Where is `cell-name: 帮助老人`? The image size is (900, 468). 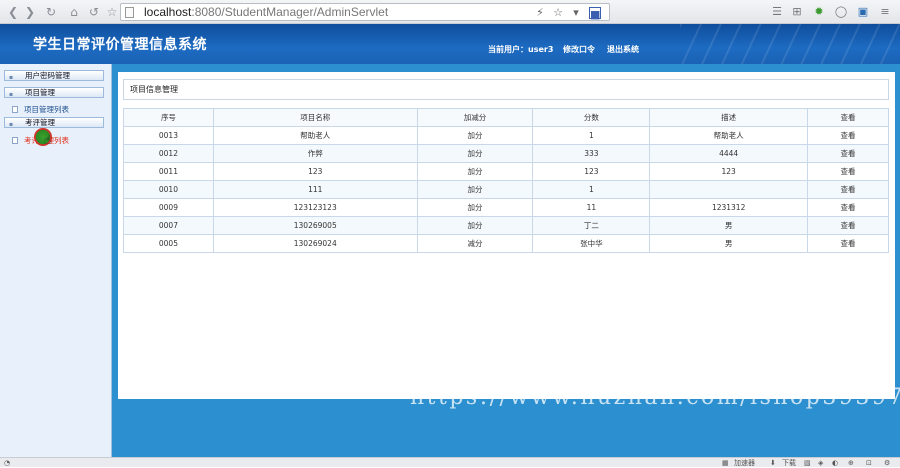 cell-name: 帮助老人 is located at coordinates (315, 135).